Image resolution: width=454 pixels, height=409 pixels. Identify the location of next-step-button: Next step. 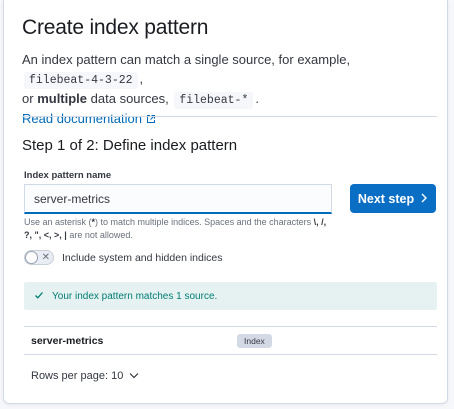
(393, 198).